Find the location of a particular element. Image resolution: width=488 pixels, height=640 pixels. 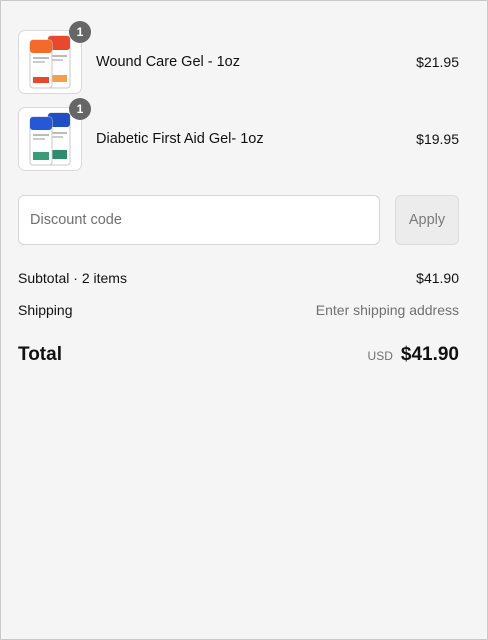

product-price: $21.95 is located at coordinates (437, 62).